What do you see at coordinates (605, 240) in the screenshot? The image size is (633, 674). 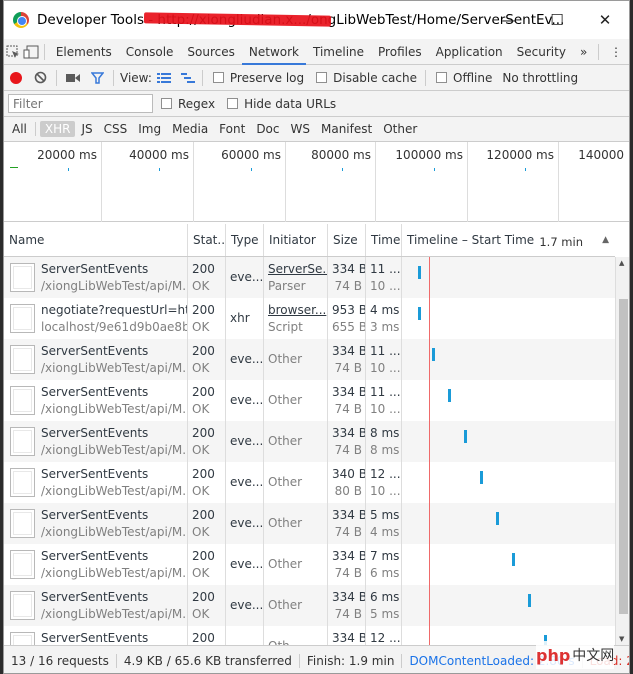 I see `sort-ascending-icon: ▲` at bounding box center [605, 240].